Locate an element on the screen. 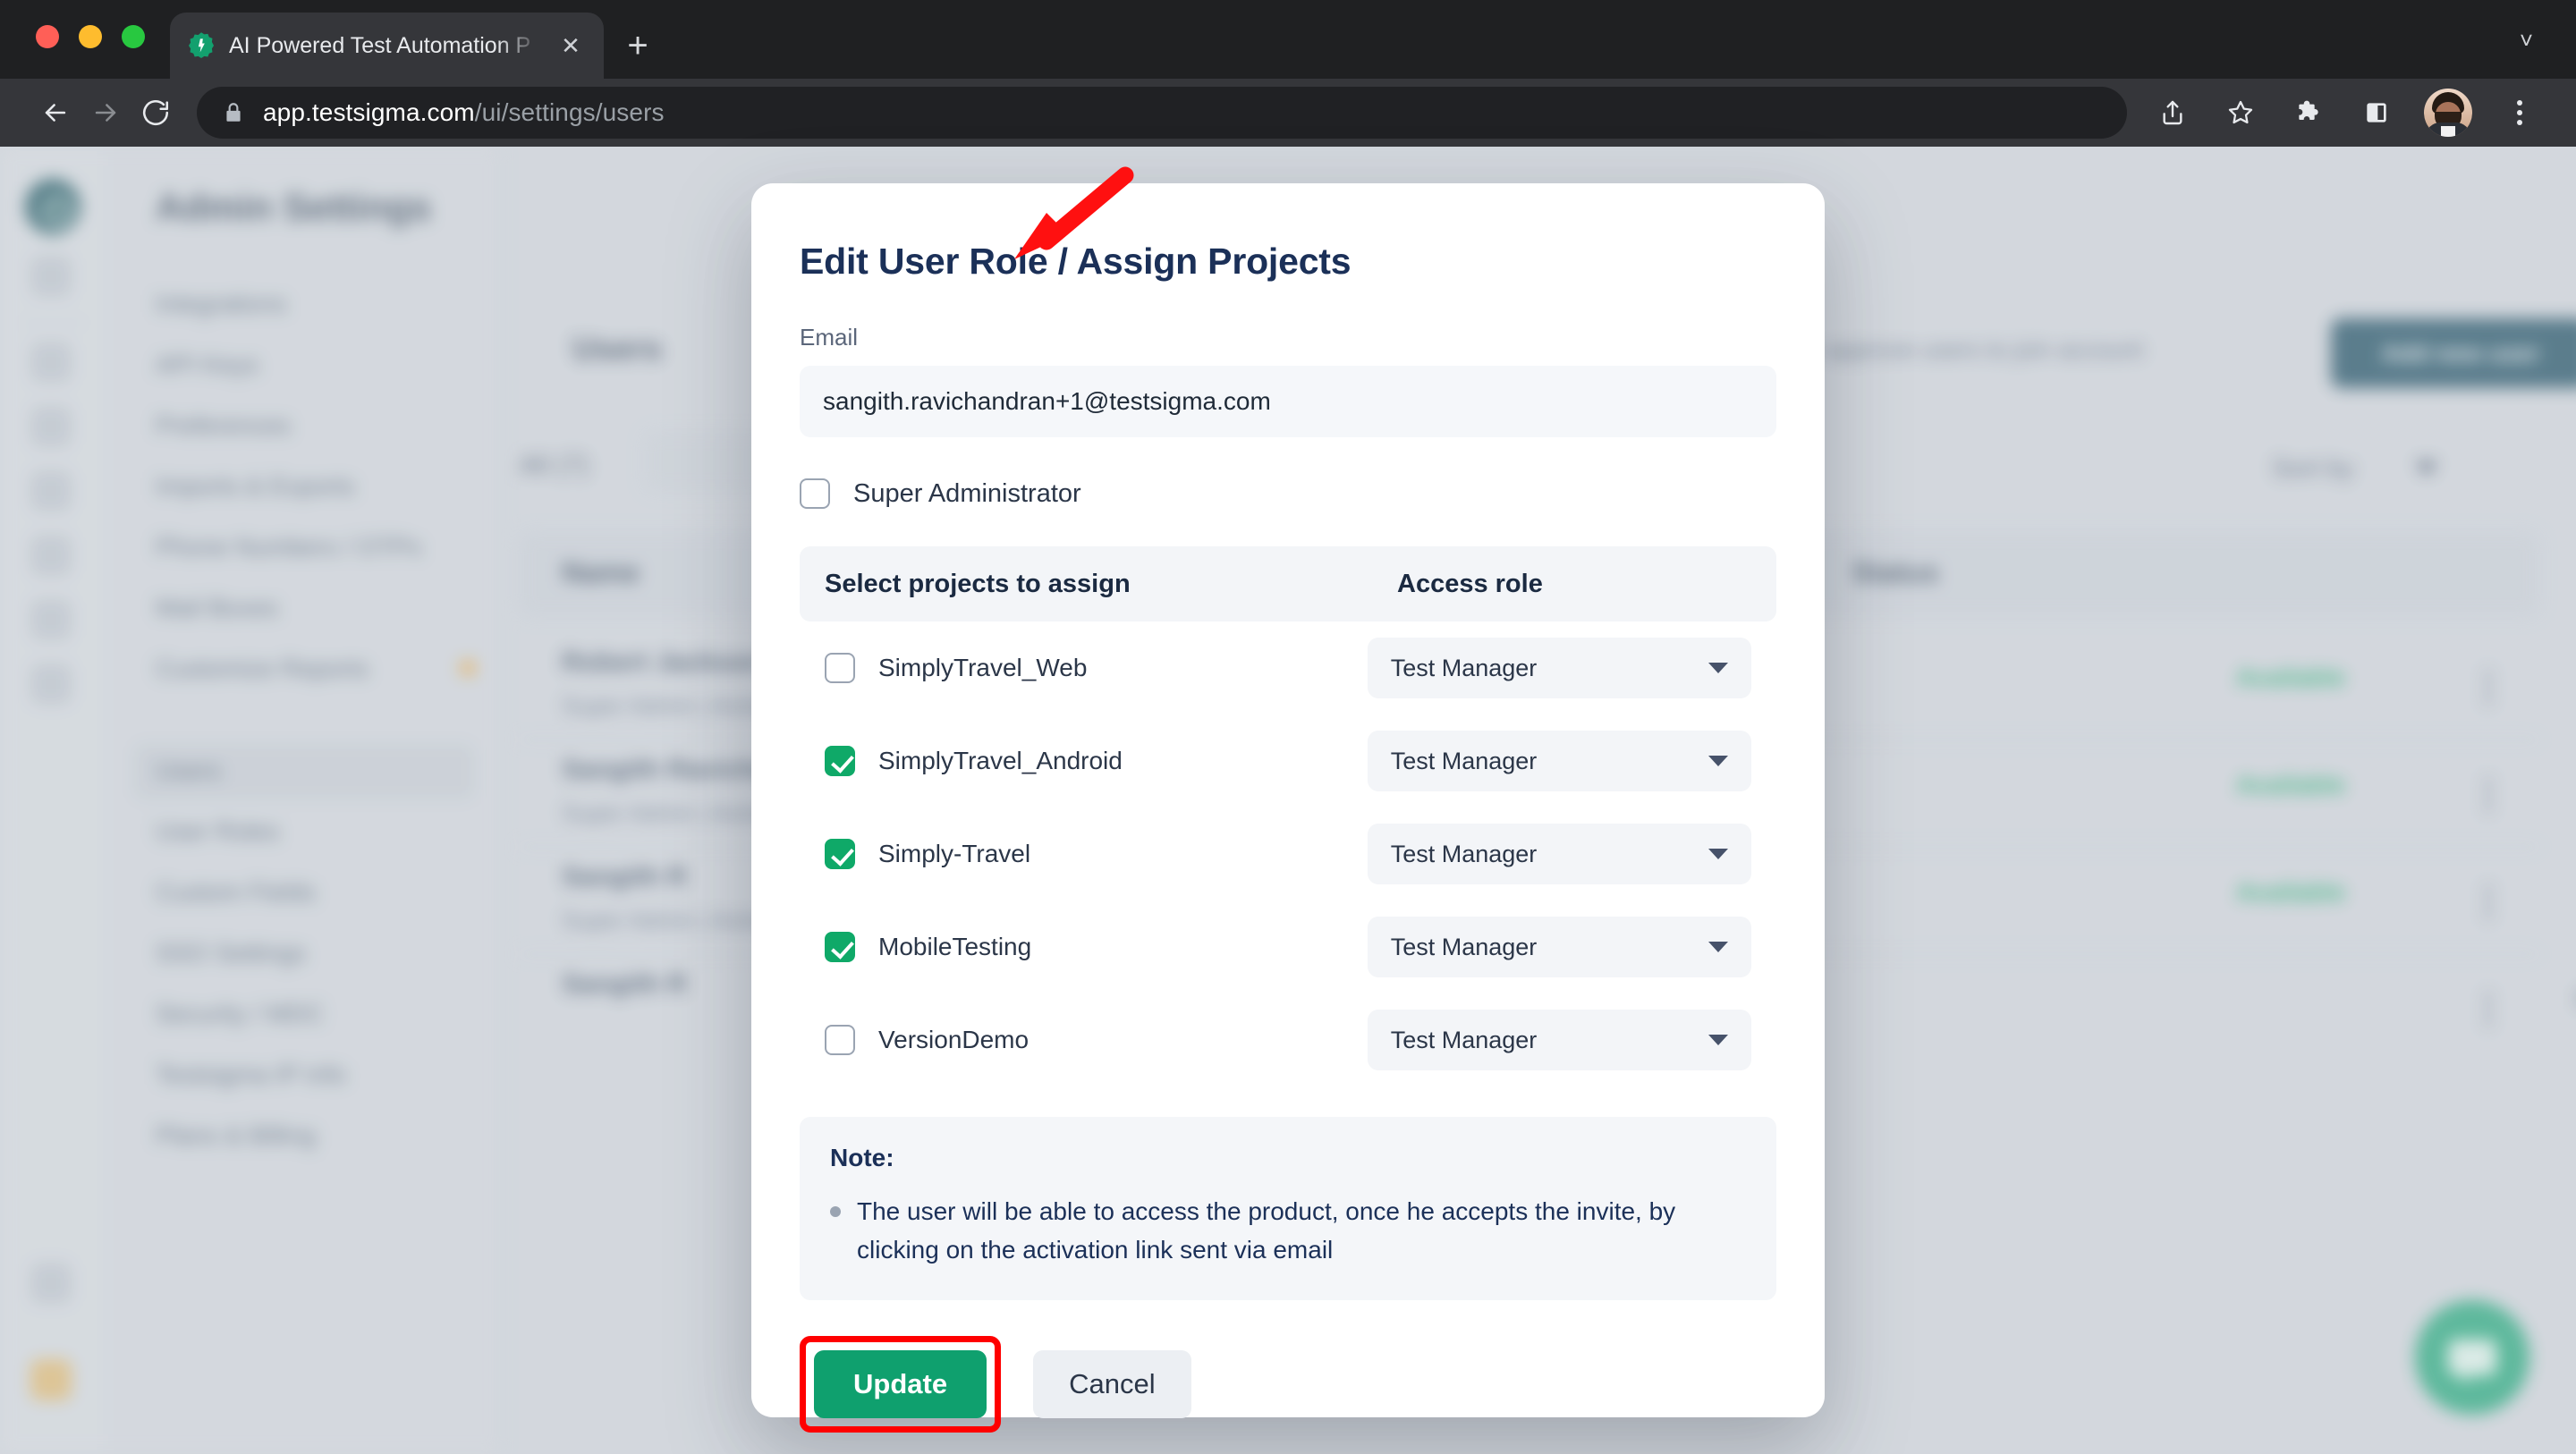  window-traffic-lights is located at coordinates (90, 37).